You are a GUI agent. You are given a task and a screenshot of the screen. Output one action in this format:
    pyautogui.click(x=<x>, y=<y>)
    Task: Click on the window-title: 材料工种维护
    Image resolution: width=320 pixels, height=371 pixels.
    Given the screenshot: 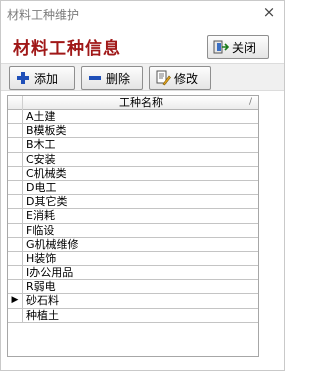 What is the action you would take?
    pyautogui.click(x=43, y=15)
    